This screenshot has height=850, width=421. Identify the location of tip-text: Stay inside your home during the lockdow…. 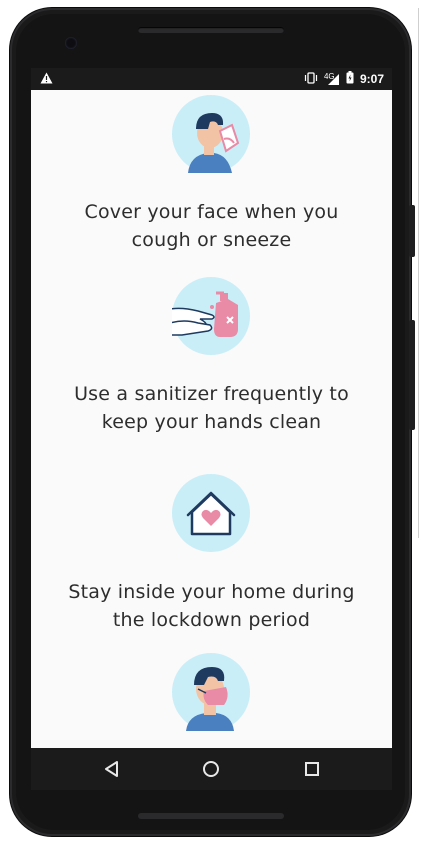
(211, 606).